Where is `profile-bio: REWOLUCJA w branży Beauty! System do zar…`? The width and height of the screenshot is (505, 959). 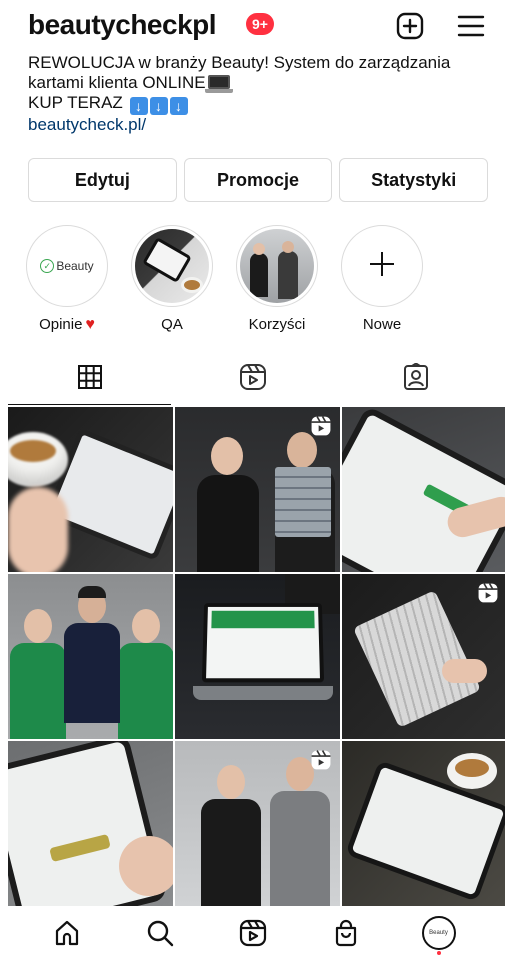 profile-bio: REWOLUCJA w branży Beauty! System do zar… is located at coordinates (259, 94).